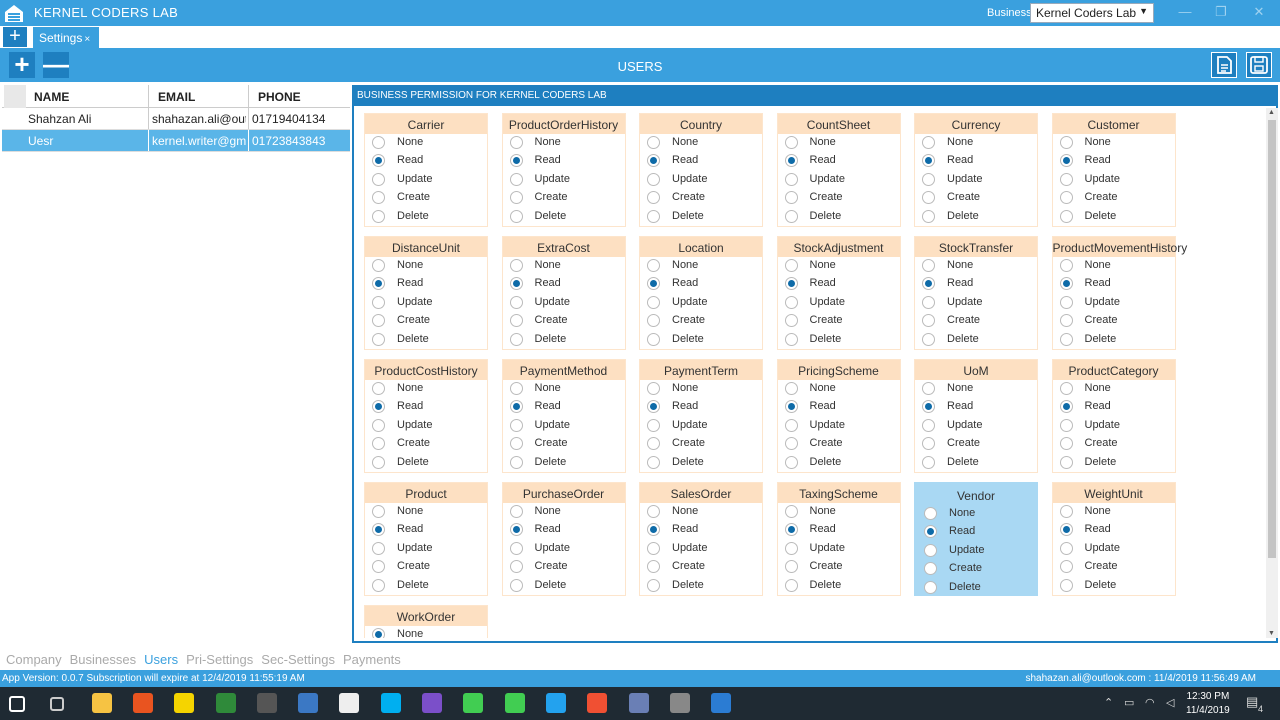 The height and width of the screenshot is (720, 1280). Describe the element at coordinates (57, 704) in the screenshot. I see `task-view-icon` at that location.